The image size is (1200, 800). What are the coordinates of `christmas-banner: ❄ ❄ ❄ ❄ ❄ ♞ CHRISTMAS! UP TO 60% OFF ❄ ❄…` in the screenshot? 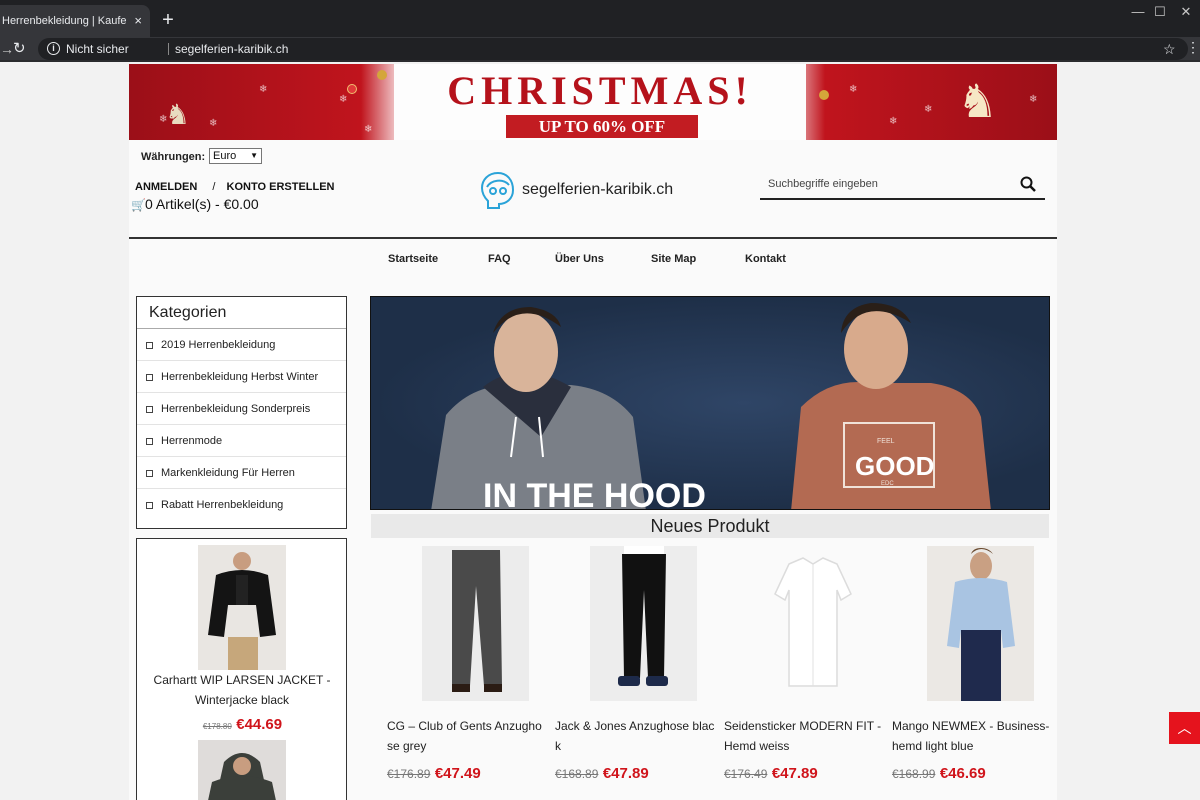 It's located at (593, 102).